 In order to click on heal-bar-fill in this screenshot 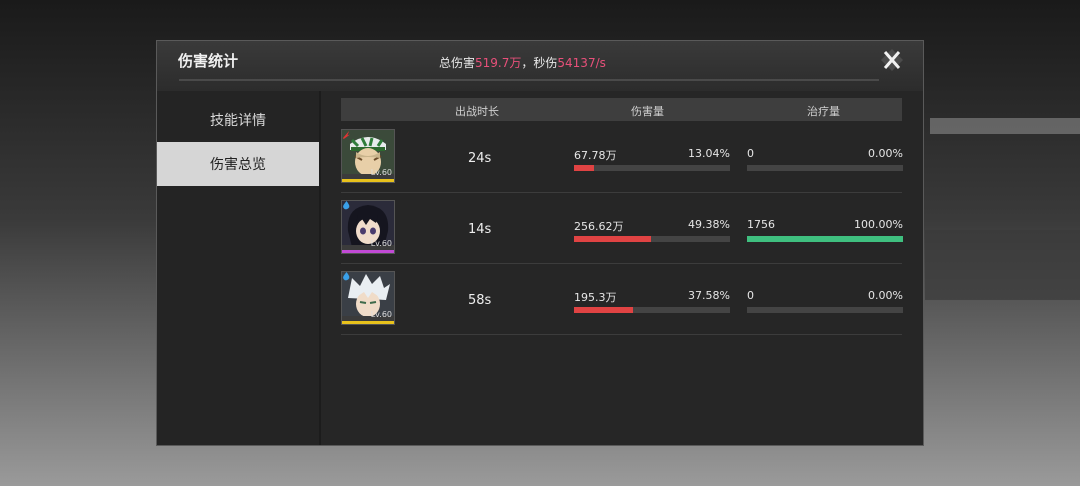, I will do `click(825, 239)`.